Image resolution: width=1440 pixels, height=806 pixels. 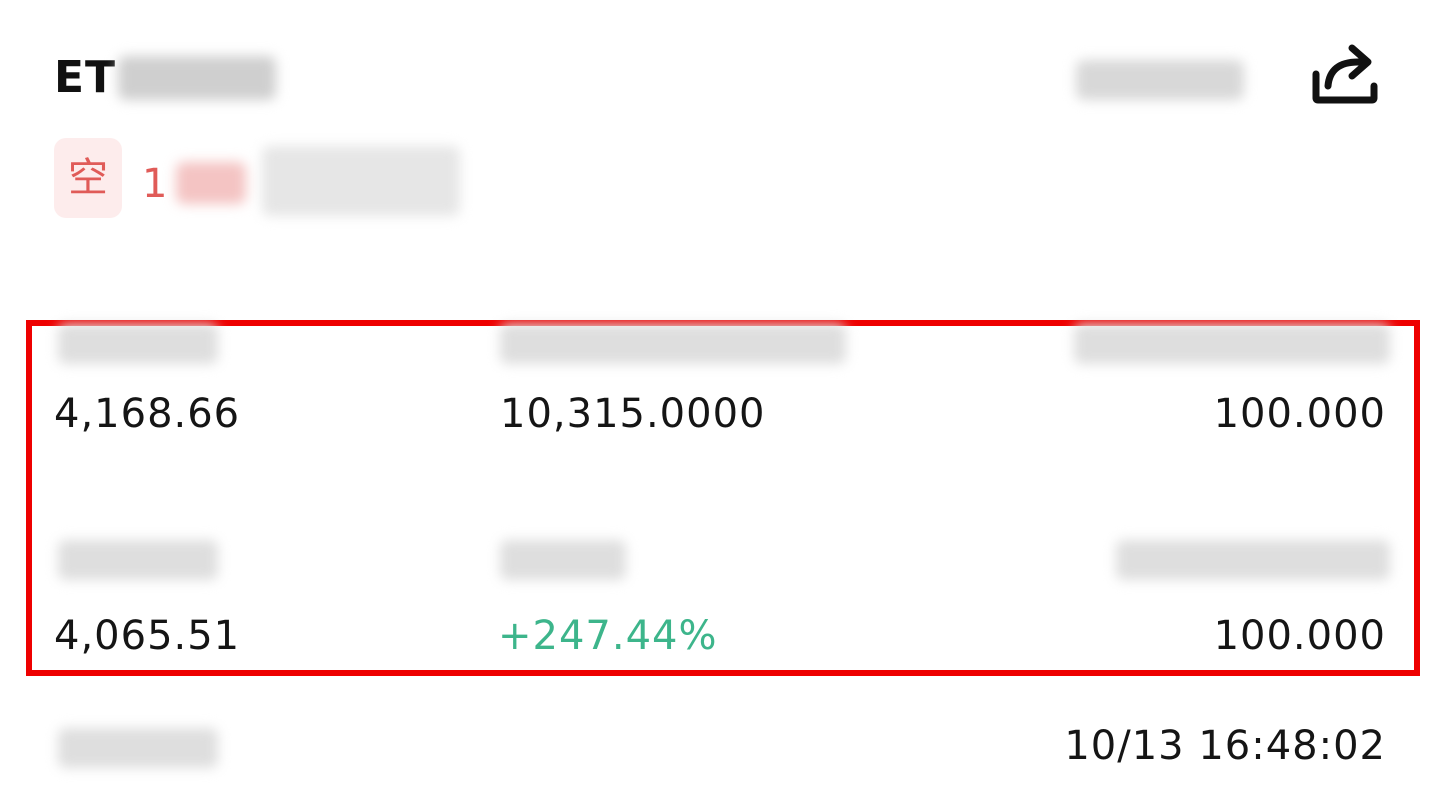 I want to click on row1-col1-value: 4,168.66, so click(x=147, y=414).